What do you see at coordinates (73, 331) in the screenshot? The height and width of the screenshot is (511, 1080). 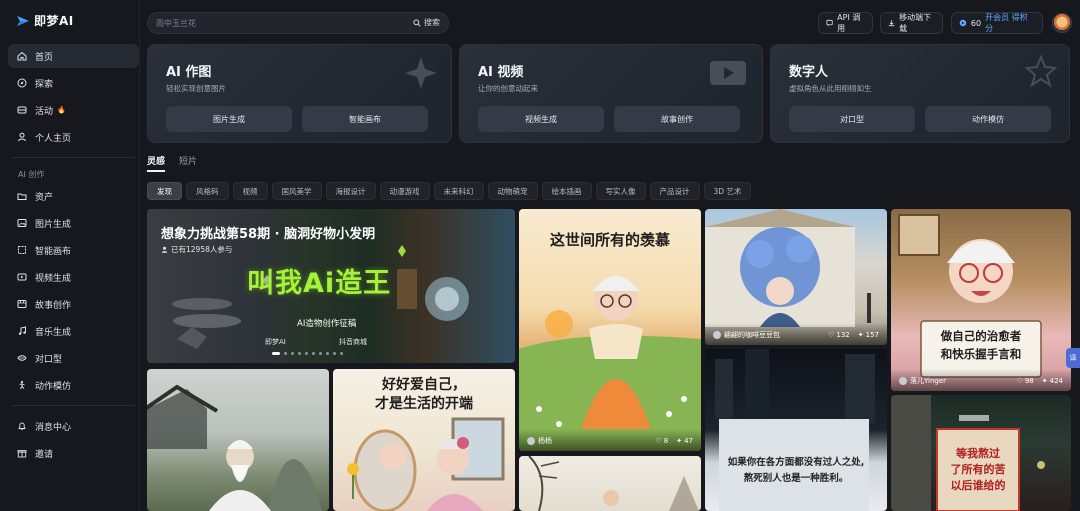 I see `sidebar-item-music: 音乐生成` at bounding box center [73, 331].